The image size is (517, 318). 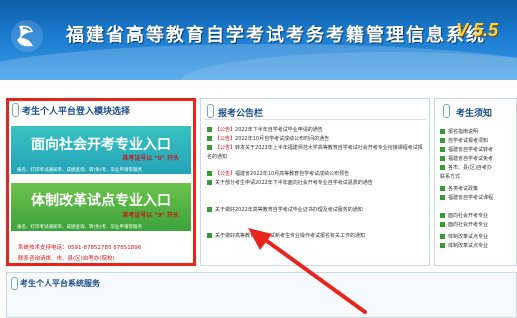 I want to click on exam-notice-item: 联系方式, so click(x=450, y=177).